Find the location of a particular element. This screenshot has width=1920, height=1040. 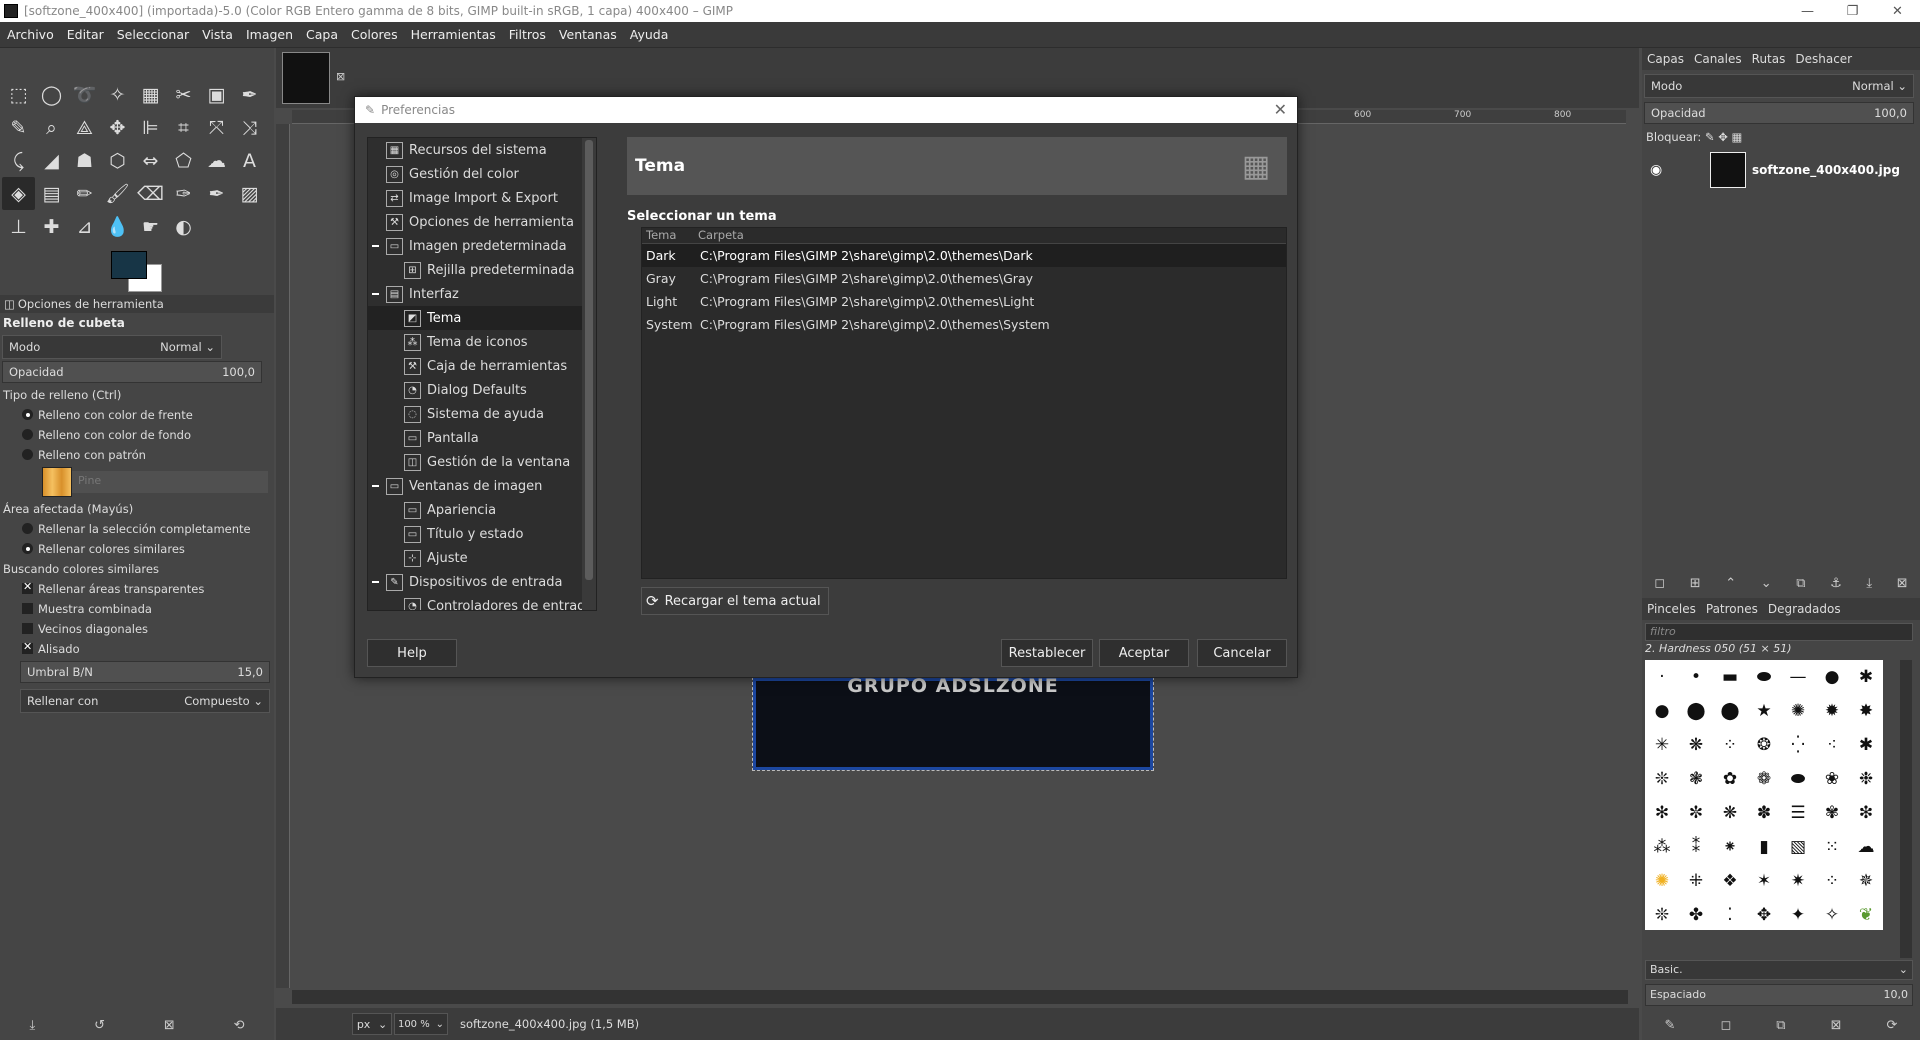

color-picker-icon: ✎ is located at coordinates (18, 127).